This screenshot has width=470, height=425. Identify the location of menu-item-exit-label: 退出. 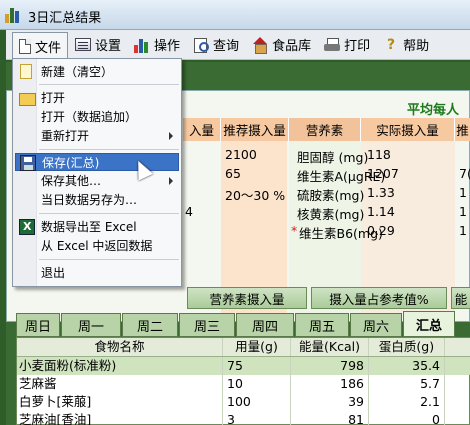
(53, 273).